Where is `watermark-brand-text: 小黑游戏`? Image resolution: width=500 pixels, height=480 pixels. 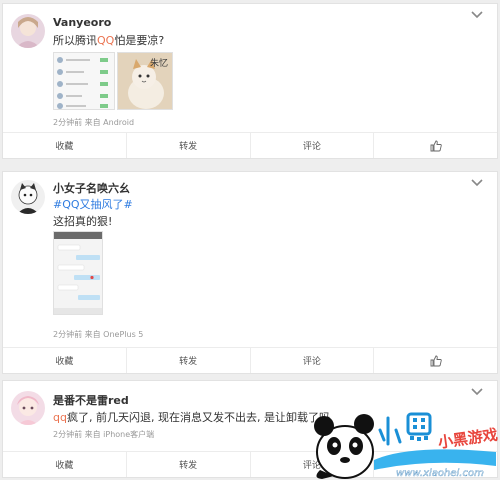 watermark-brand-text: 小黑游戏 is located at coordinates (468, 439).